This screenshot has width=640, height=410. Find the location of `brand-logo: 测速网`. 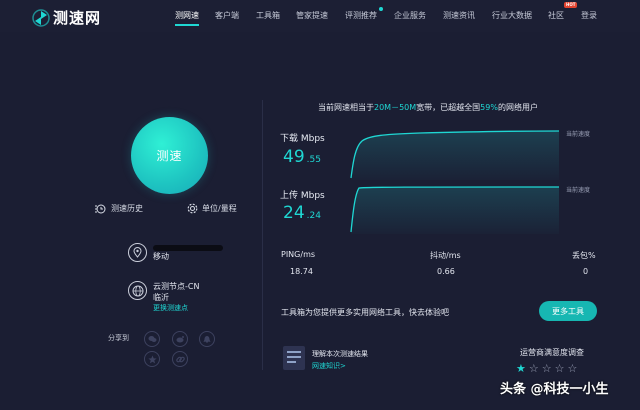

brand-logo: 测速网 is located at coordinates (66, 17).